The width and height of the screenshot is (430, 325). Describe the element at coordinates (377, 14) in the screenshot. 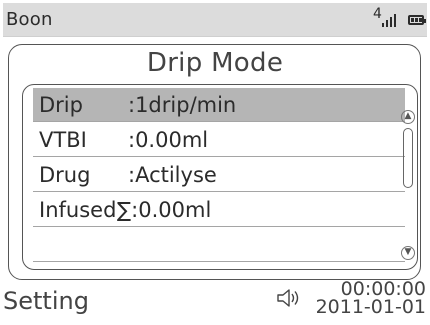

I see `signal-level: 4` at that location.